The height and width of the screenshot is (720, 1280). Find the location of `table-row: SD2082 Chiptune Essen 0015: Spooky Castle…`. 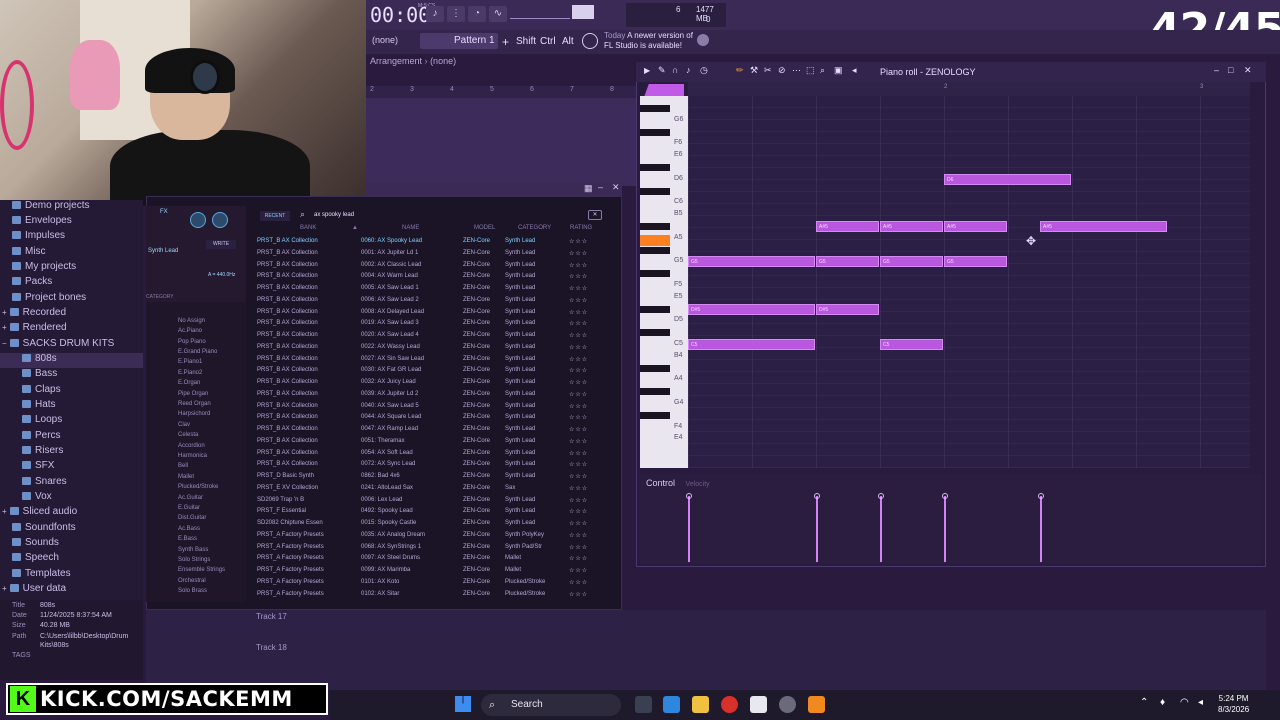

table-row: SD2082 Chiptune Essen 0015: Spooky Castle… is located at coordinates (431, 524).